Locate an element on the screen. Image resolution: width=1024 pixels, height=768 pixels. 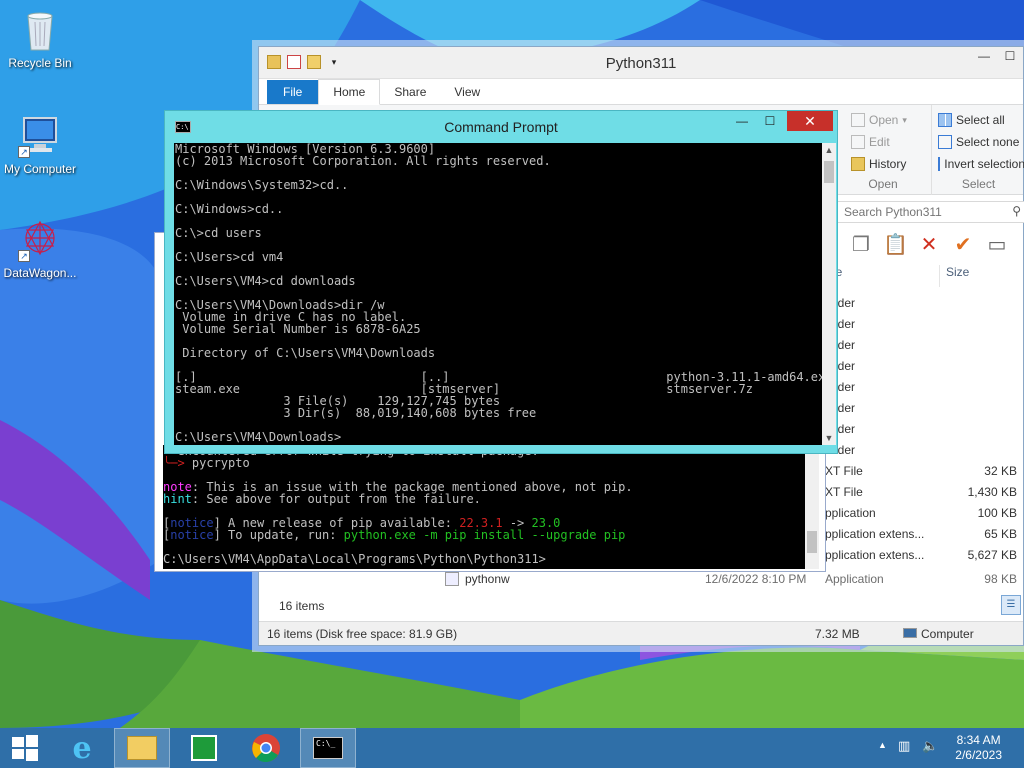
items-count: 16 items is located at coordinates (302, 606).